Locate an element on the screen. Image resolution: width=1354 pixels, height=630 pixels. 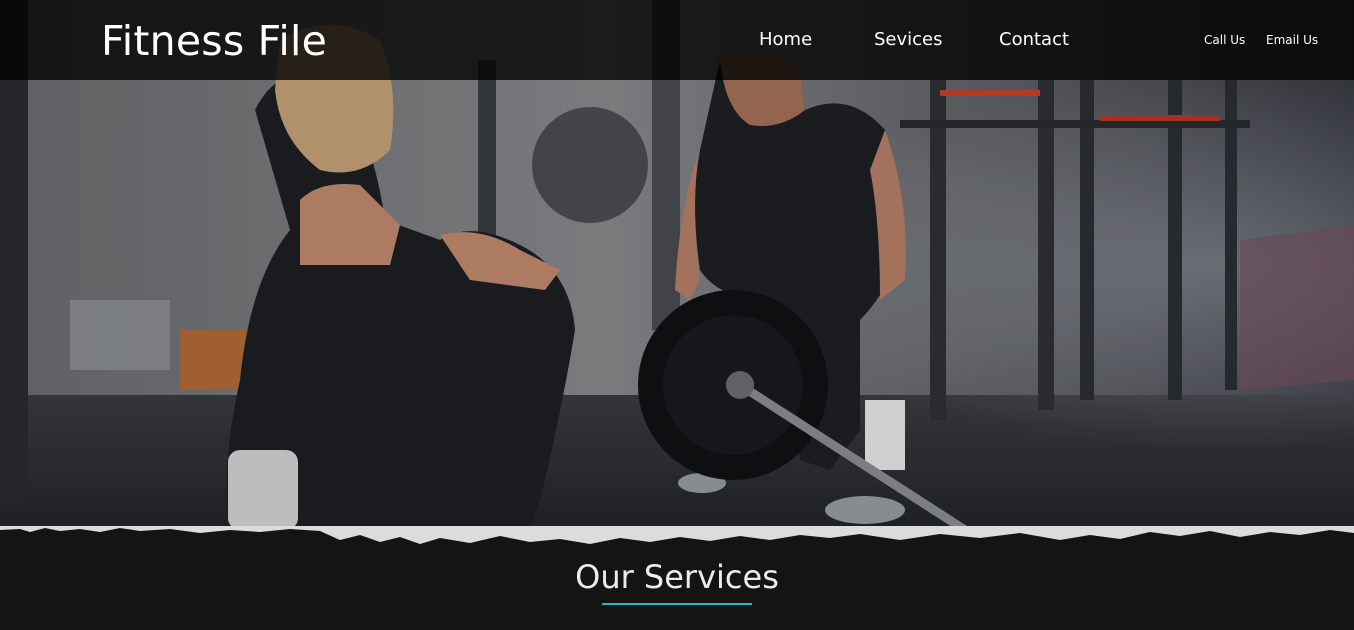
services-heading: Our Services is located at coordinates (677, 577).